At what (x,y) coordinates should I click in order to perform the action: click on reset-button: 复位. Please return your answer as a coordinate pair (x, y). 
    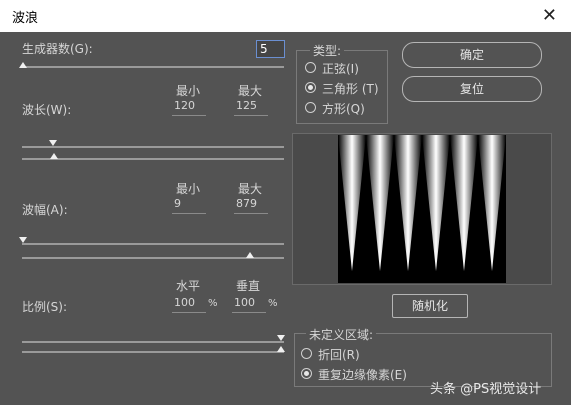
    Looking at the image, I should click on (472, 89).